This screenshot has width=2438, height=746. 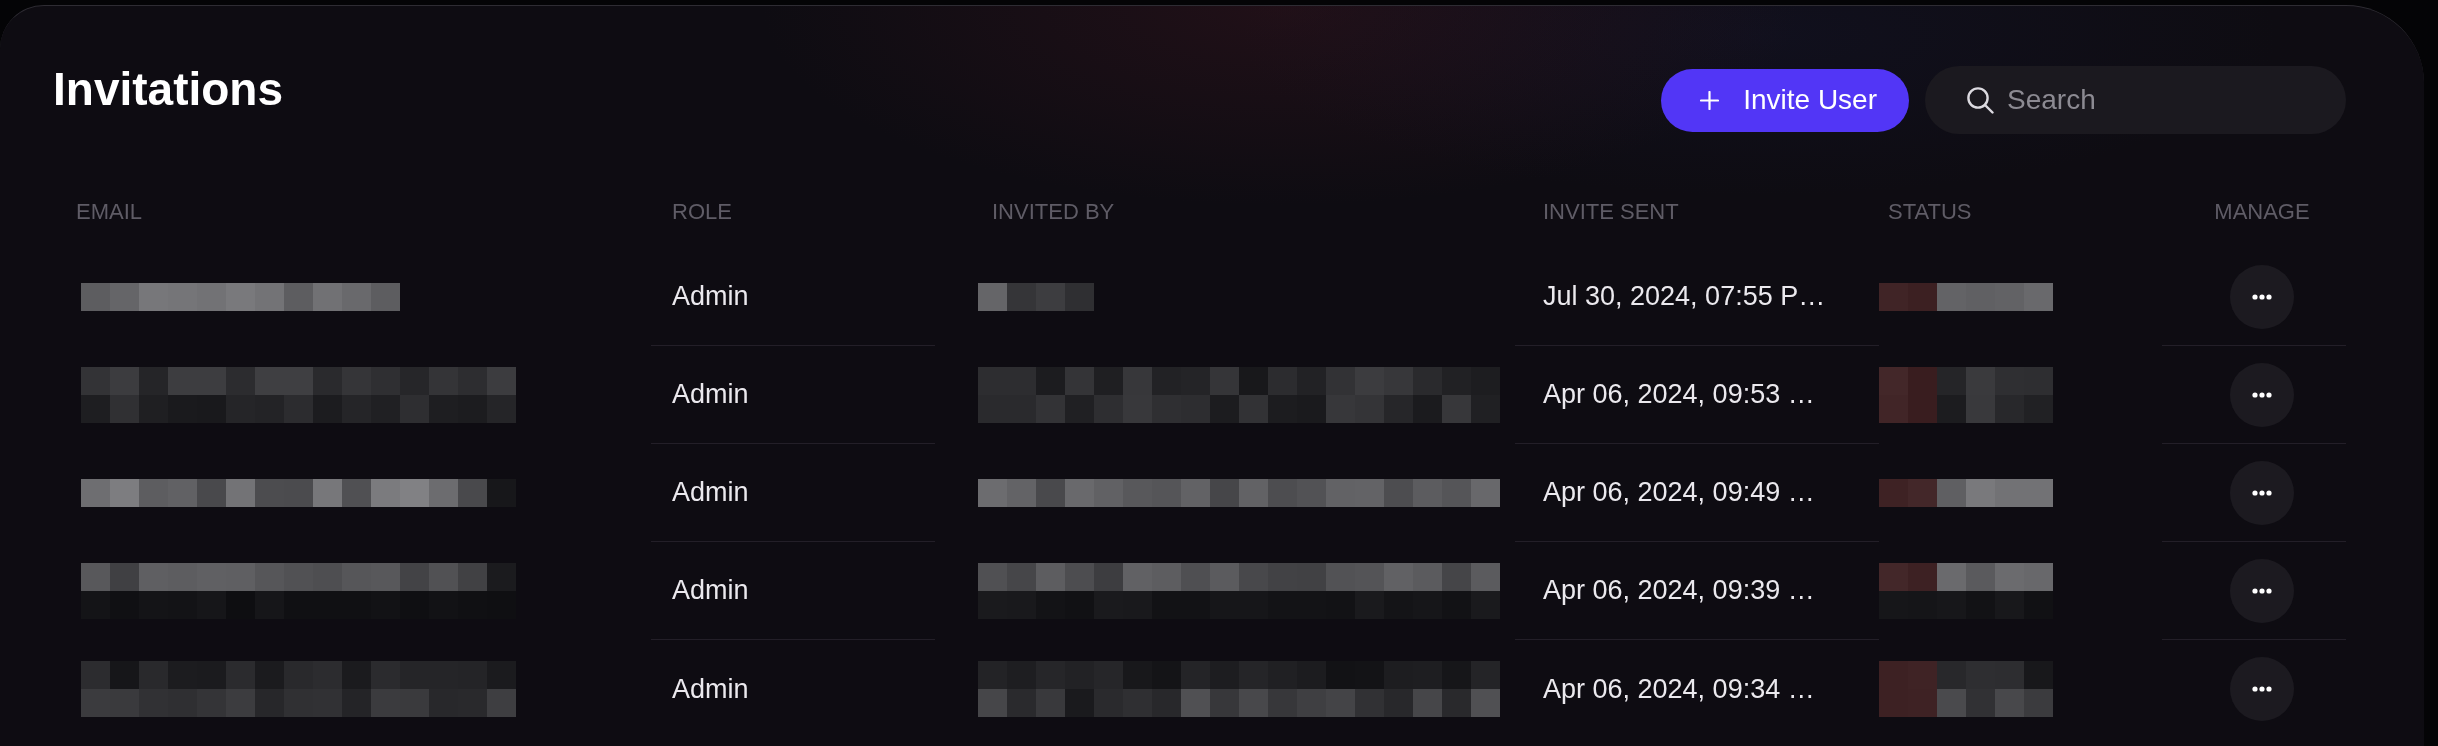 What do you see at coordinates (702, 211) in the screenshot?
I see `column-header: ROLE` at bounding box center [702, 211].